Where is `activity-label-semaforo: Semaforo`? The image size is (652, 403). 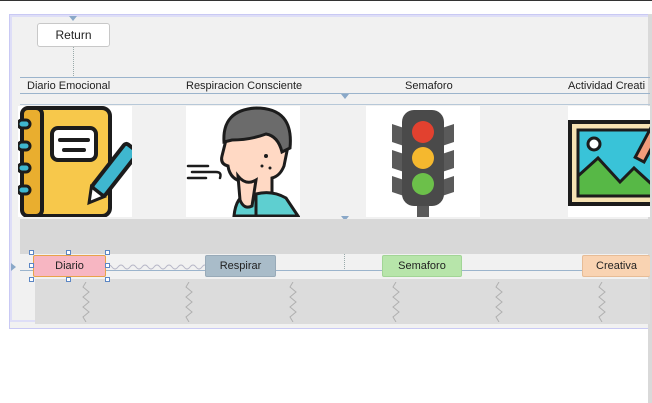 activity-label-semaforo: Semaforo is located at coordinates (429, 86).